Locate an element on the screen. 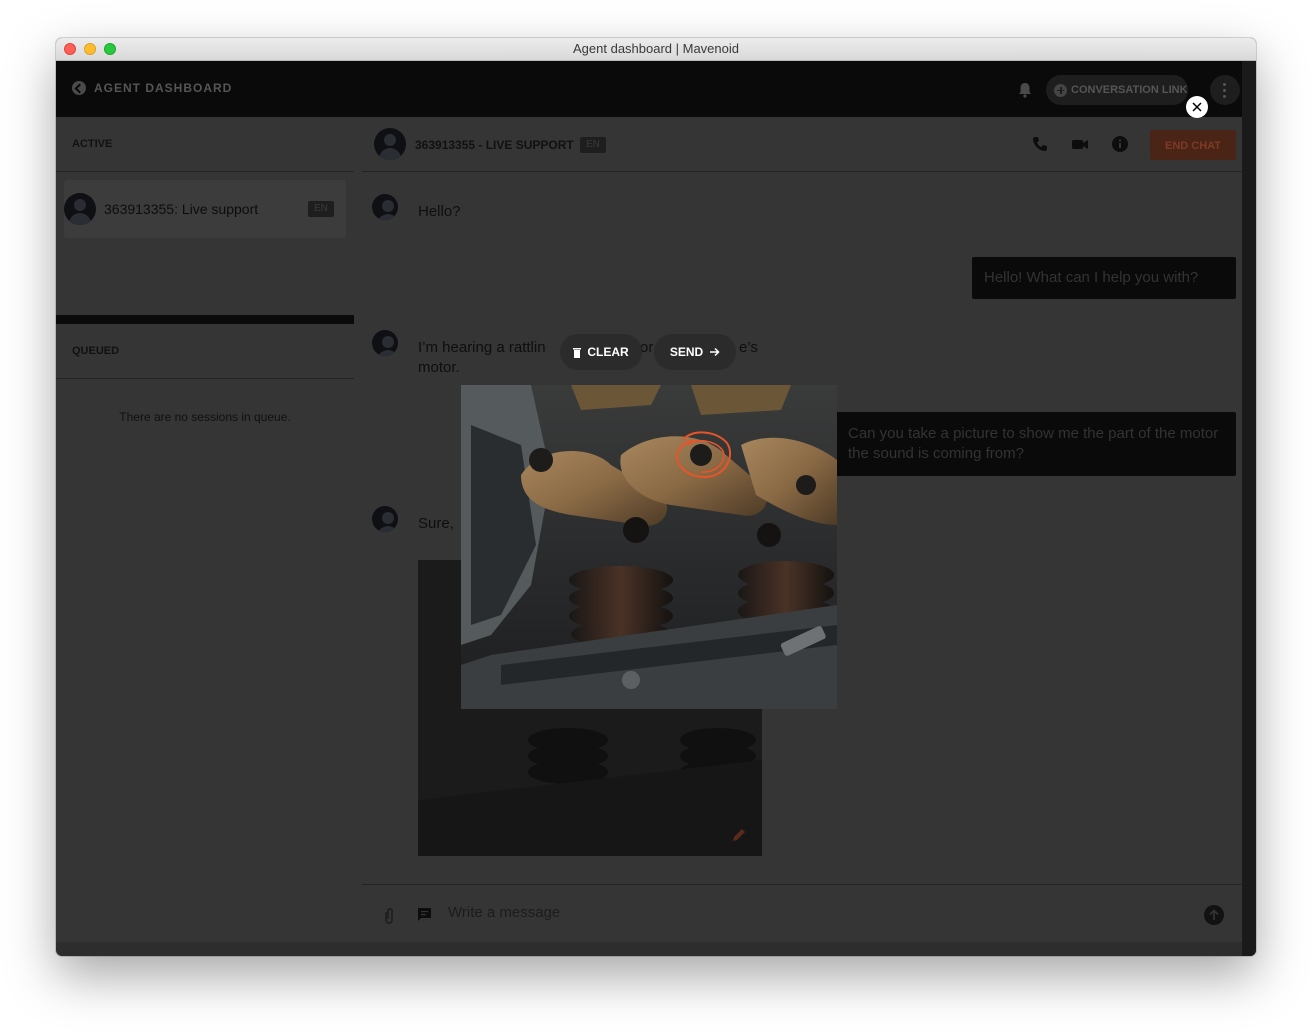 Image resolution: width=1312 pixels, height=1031 pixels. clear-label: CLEAR is located at coordinates (608, 352).